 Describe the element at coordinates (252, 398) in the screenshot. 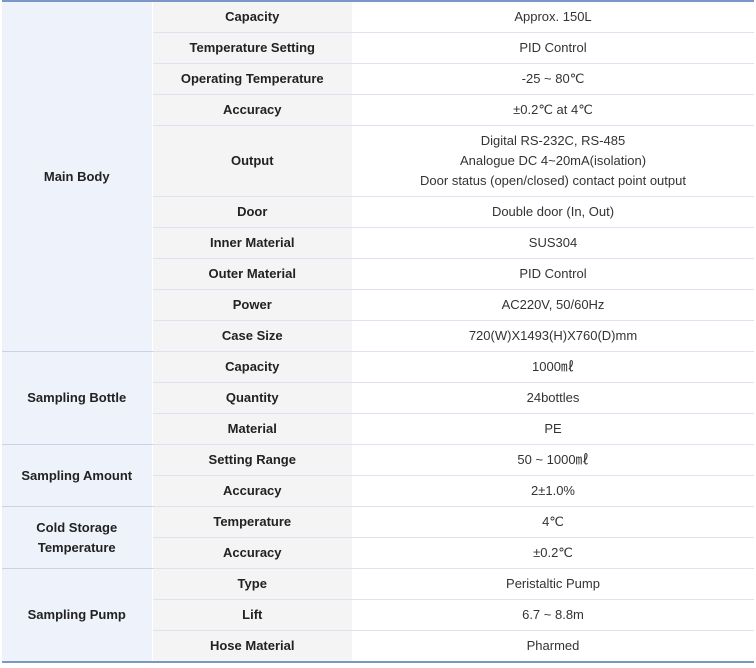

I see `spec-label: Quantity` at that location.